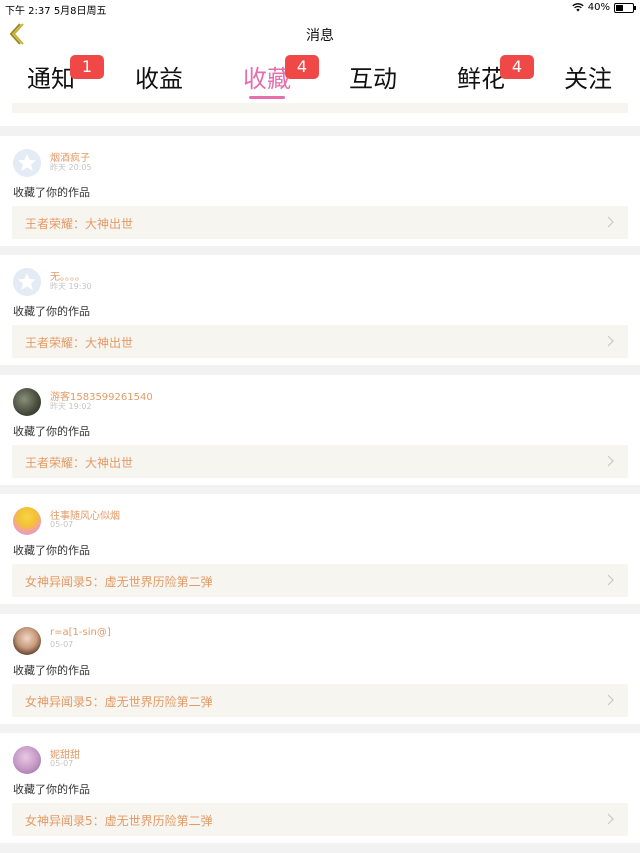 The width and height of the screenshot is (640, 853). I want to click on work-card-partial, so click(320, 108).